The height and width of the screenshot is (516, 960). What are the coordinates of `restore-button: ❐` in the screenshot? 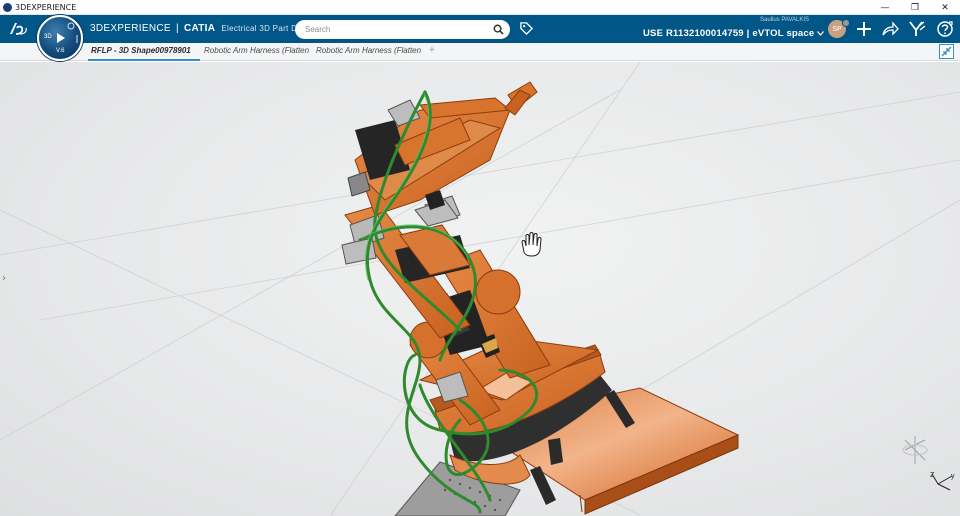 It's located at (915, 7).